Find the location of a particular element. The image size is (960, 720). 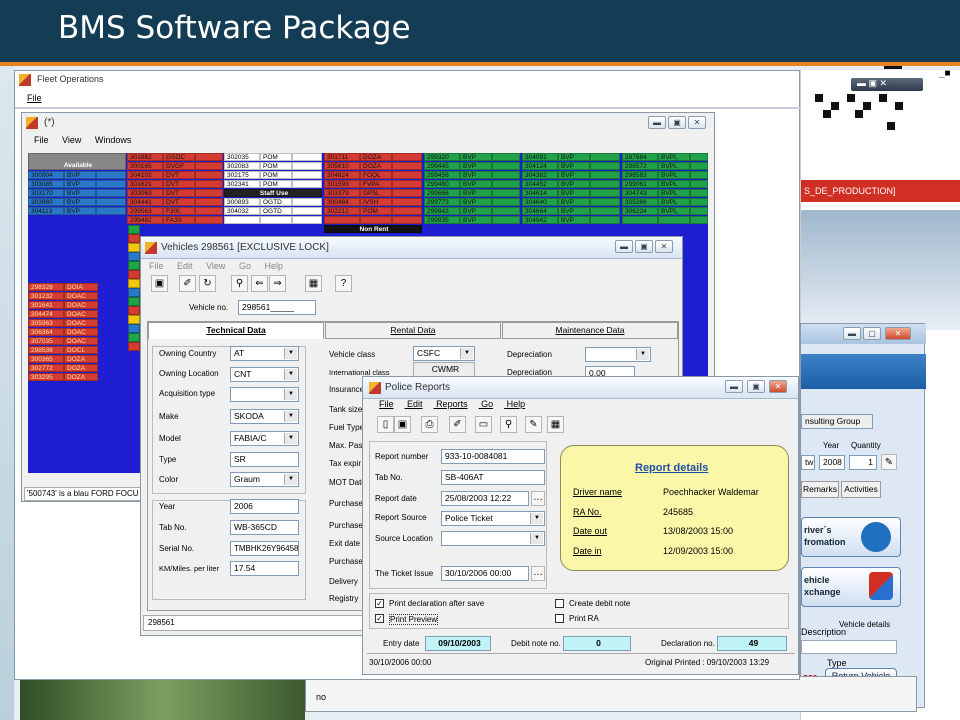

vehicles-menu-help: Help is located at coordinates (273, 266).